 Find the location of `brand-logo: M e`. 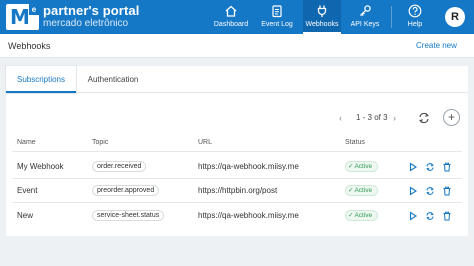

brand-logo: M e is located at coordinates (22, 17).